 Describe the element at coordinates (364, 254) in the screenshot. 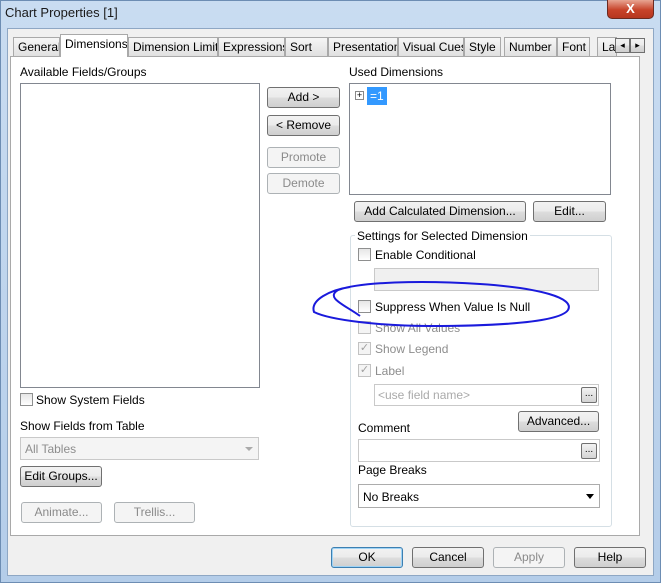

I see `enable-conditional-checkbox` at that location.